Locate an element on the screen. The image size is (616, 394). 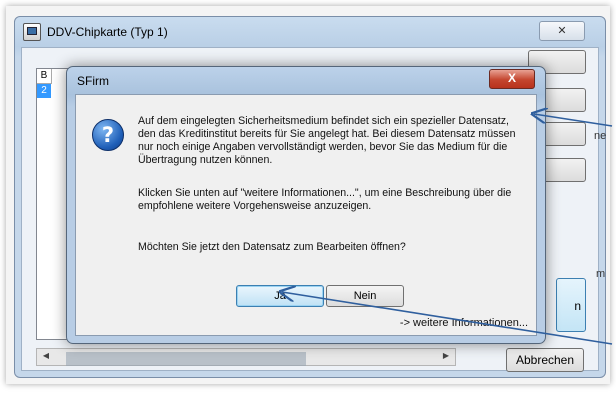
dialog-title: SFirm is located at coordinates (93, 81).